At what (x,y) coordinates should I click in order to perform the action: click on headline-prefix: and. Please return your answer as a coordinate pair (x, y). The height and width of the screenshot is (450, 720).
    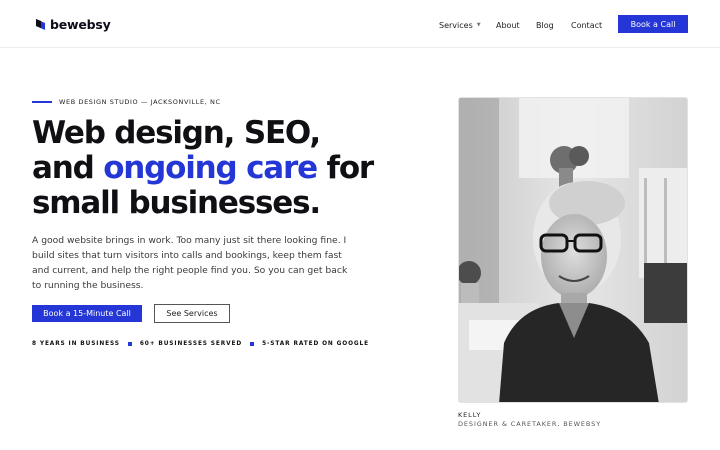
    Looking at the image, I should click on (63, 168).